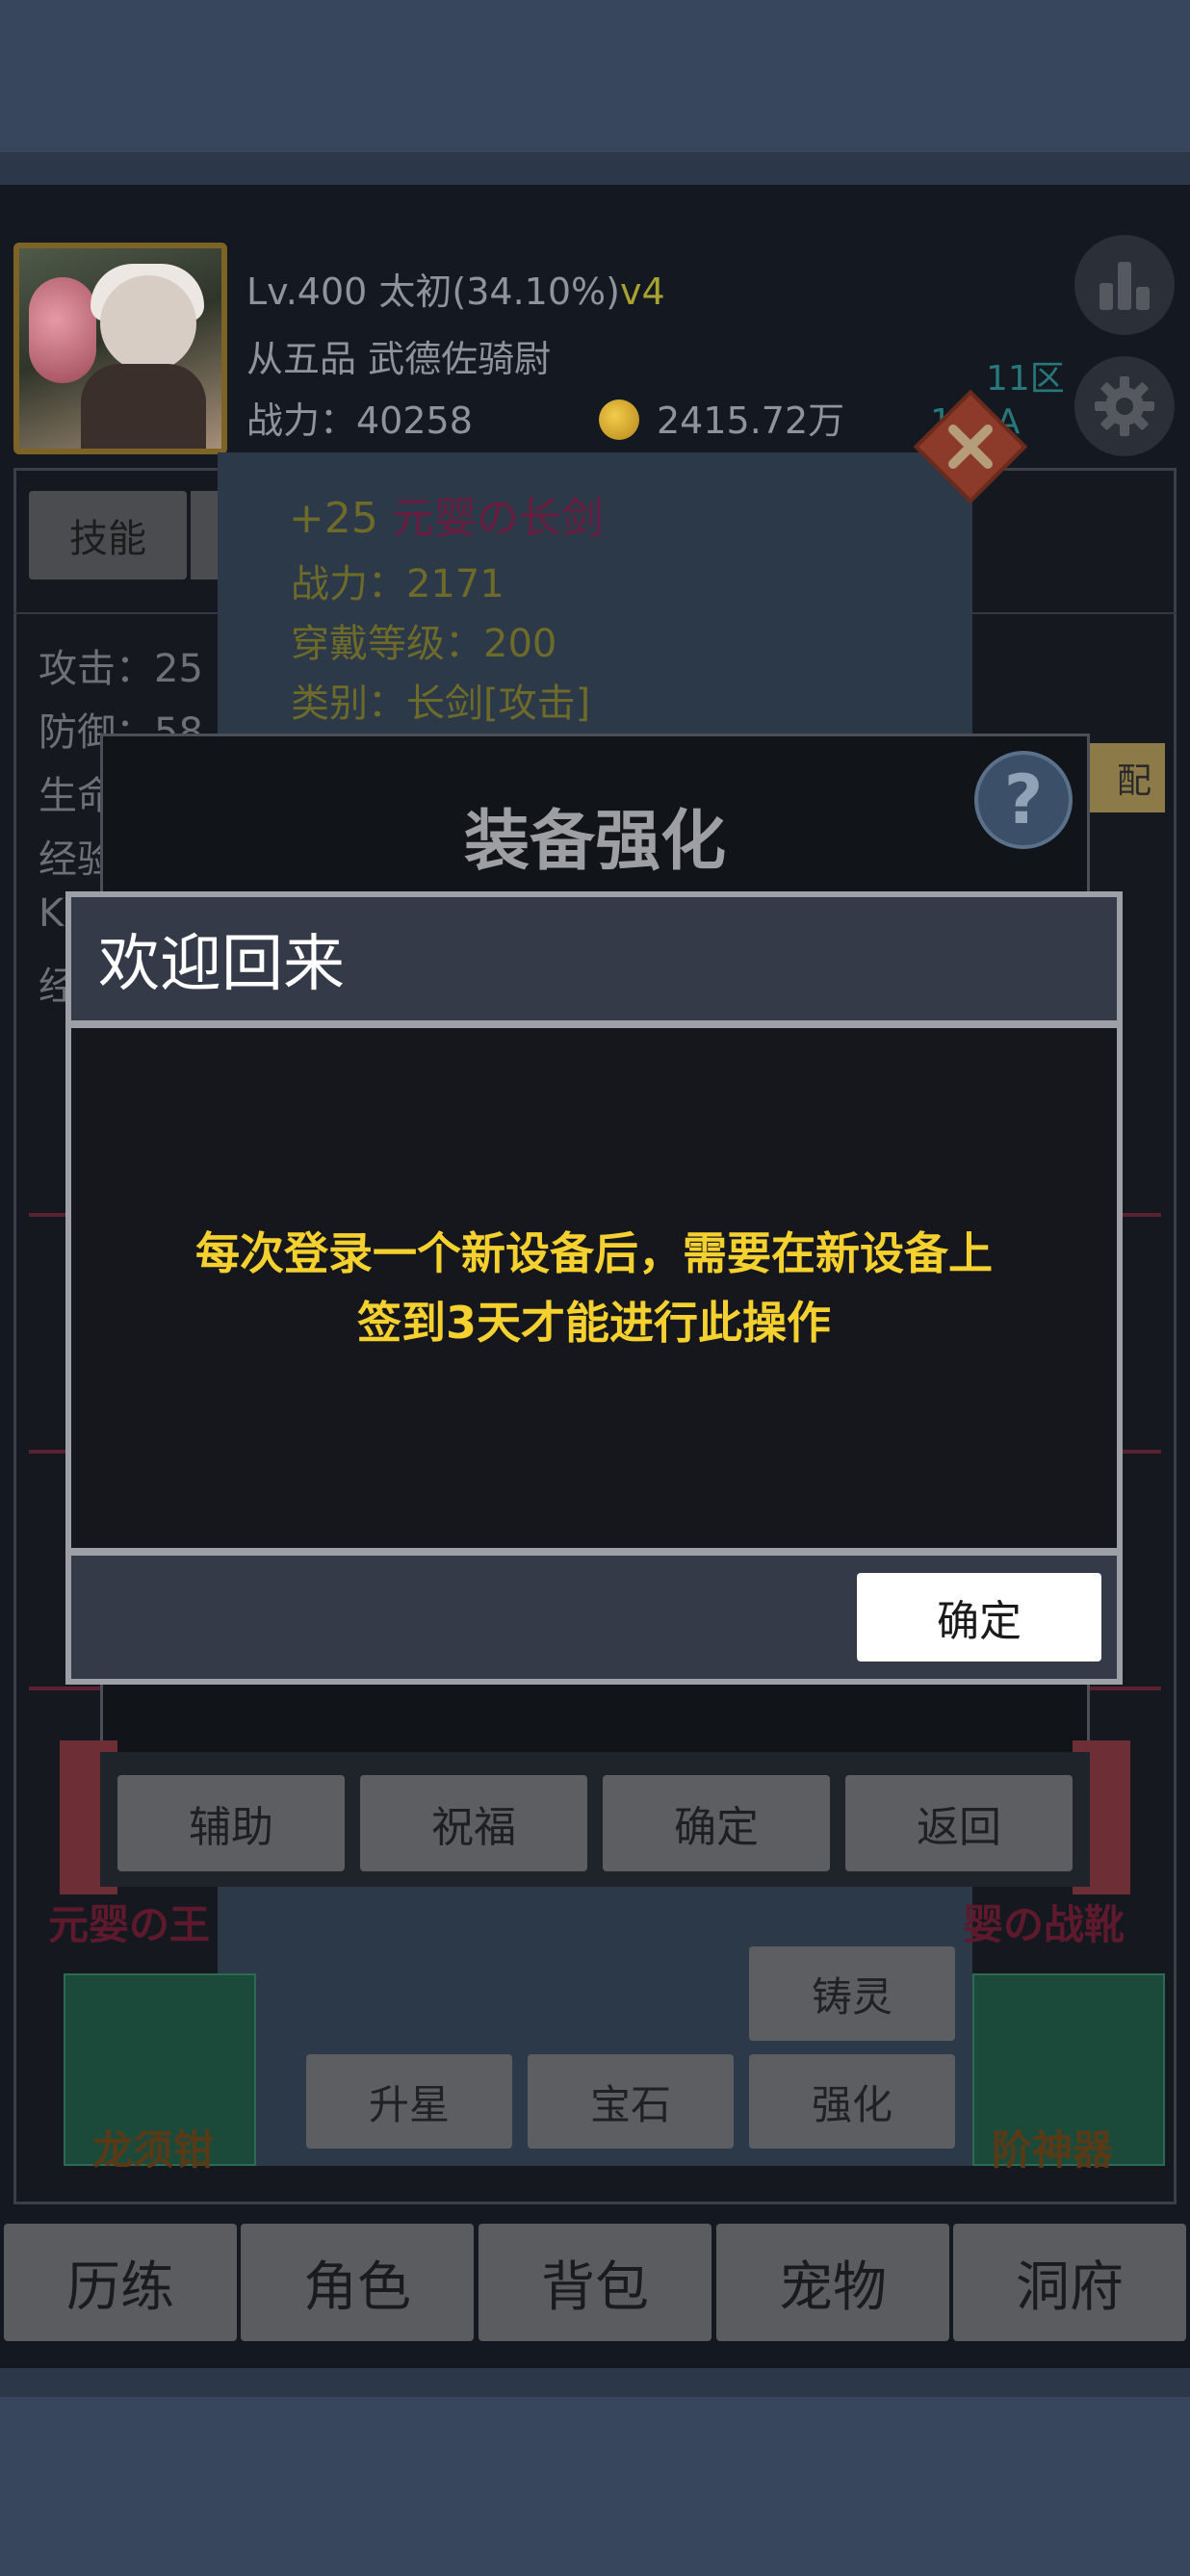 The width and height of the screenshot is (1190, 2576). What do you see at coordinates (108, 535) in the screenshot?
I see `tab-skill: 技能` at bounding box center [108, 535].